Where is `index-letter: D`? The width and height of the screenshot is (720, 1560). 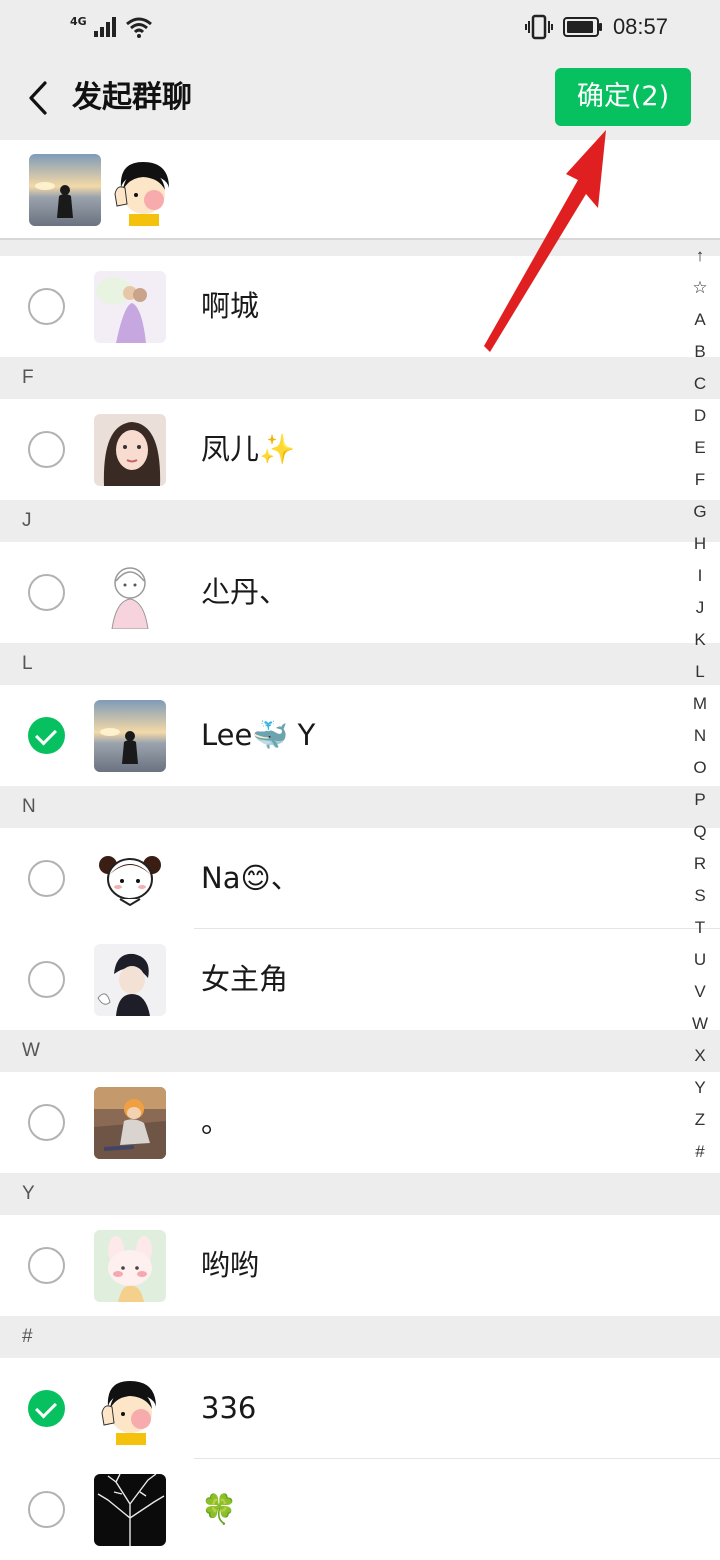 index-letter: D is located at coordinates (700, 416).